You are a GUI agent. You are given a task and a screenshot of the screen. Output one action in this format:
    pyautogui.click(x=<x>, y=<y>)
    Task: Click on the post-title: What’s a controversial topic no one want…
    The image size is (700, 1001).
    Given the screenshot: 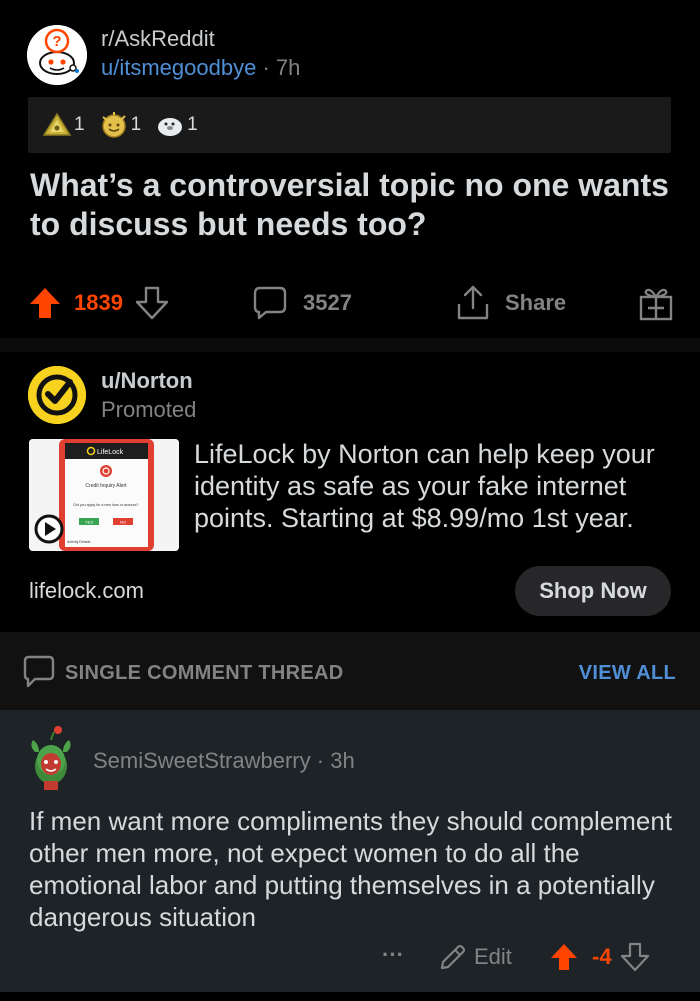 What is the action you would take?
    pyautogui.click(x=350, y=205)
    